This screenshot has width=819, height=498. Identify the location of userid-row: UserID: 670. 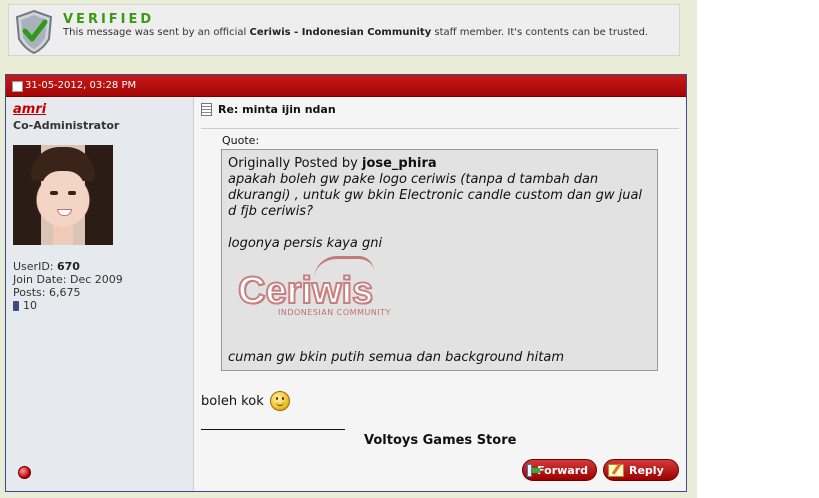
(68, 266).